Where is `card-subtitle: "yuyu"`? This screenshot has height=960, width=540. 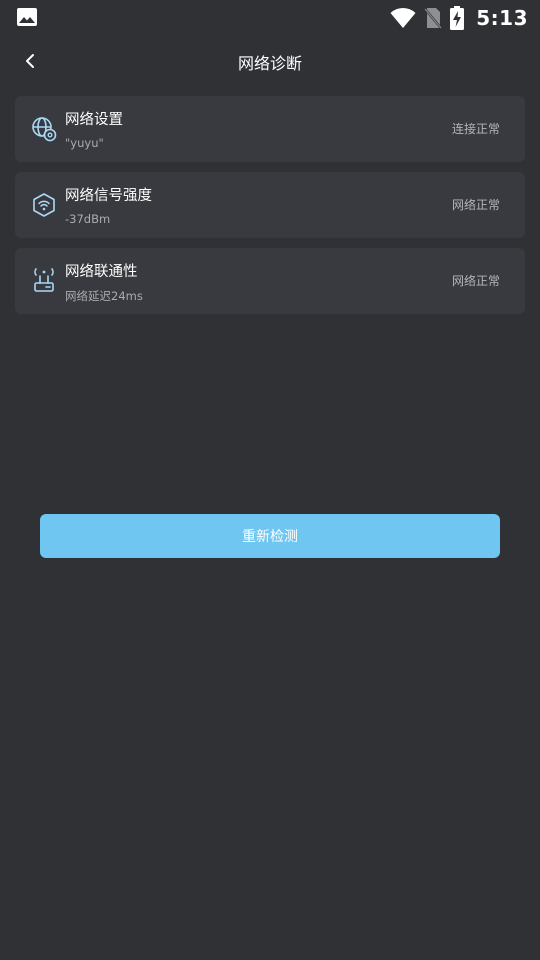
card-subtitle: "yuyu" is located at coordinates (84, 143).